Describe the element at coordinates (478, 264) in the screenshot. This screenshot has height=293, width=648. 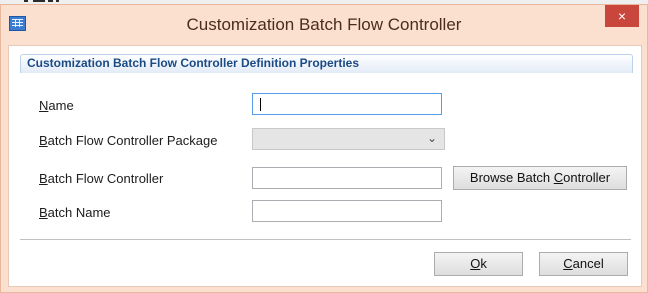
I see `ok-button: Ok` at that location.